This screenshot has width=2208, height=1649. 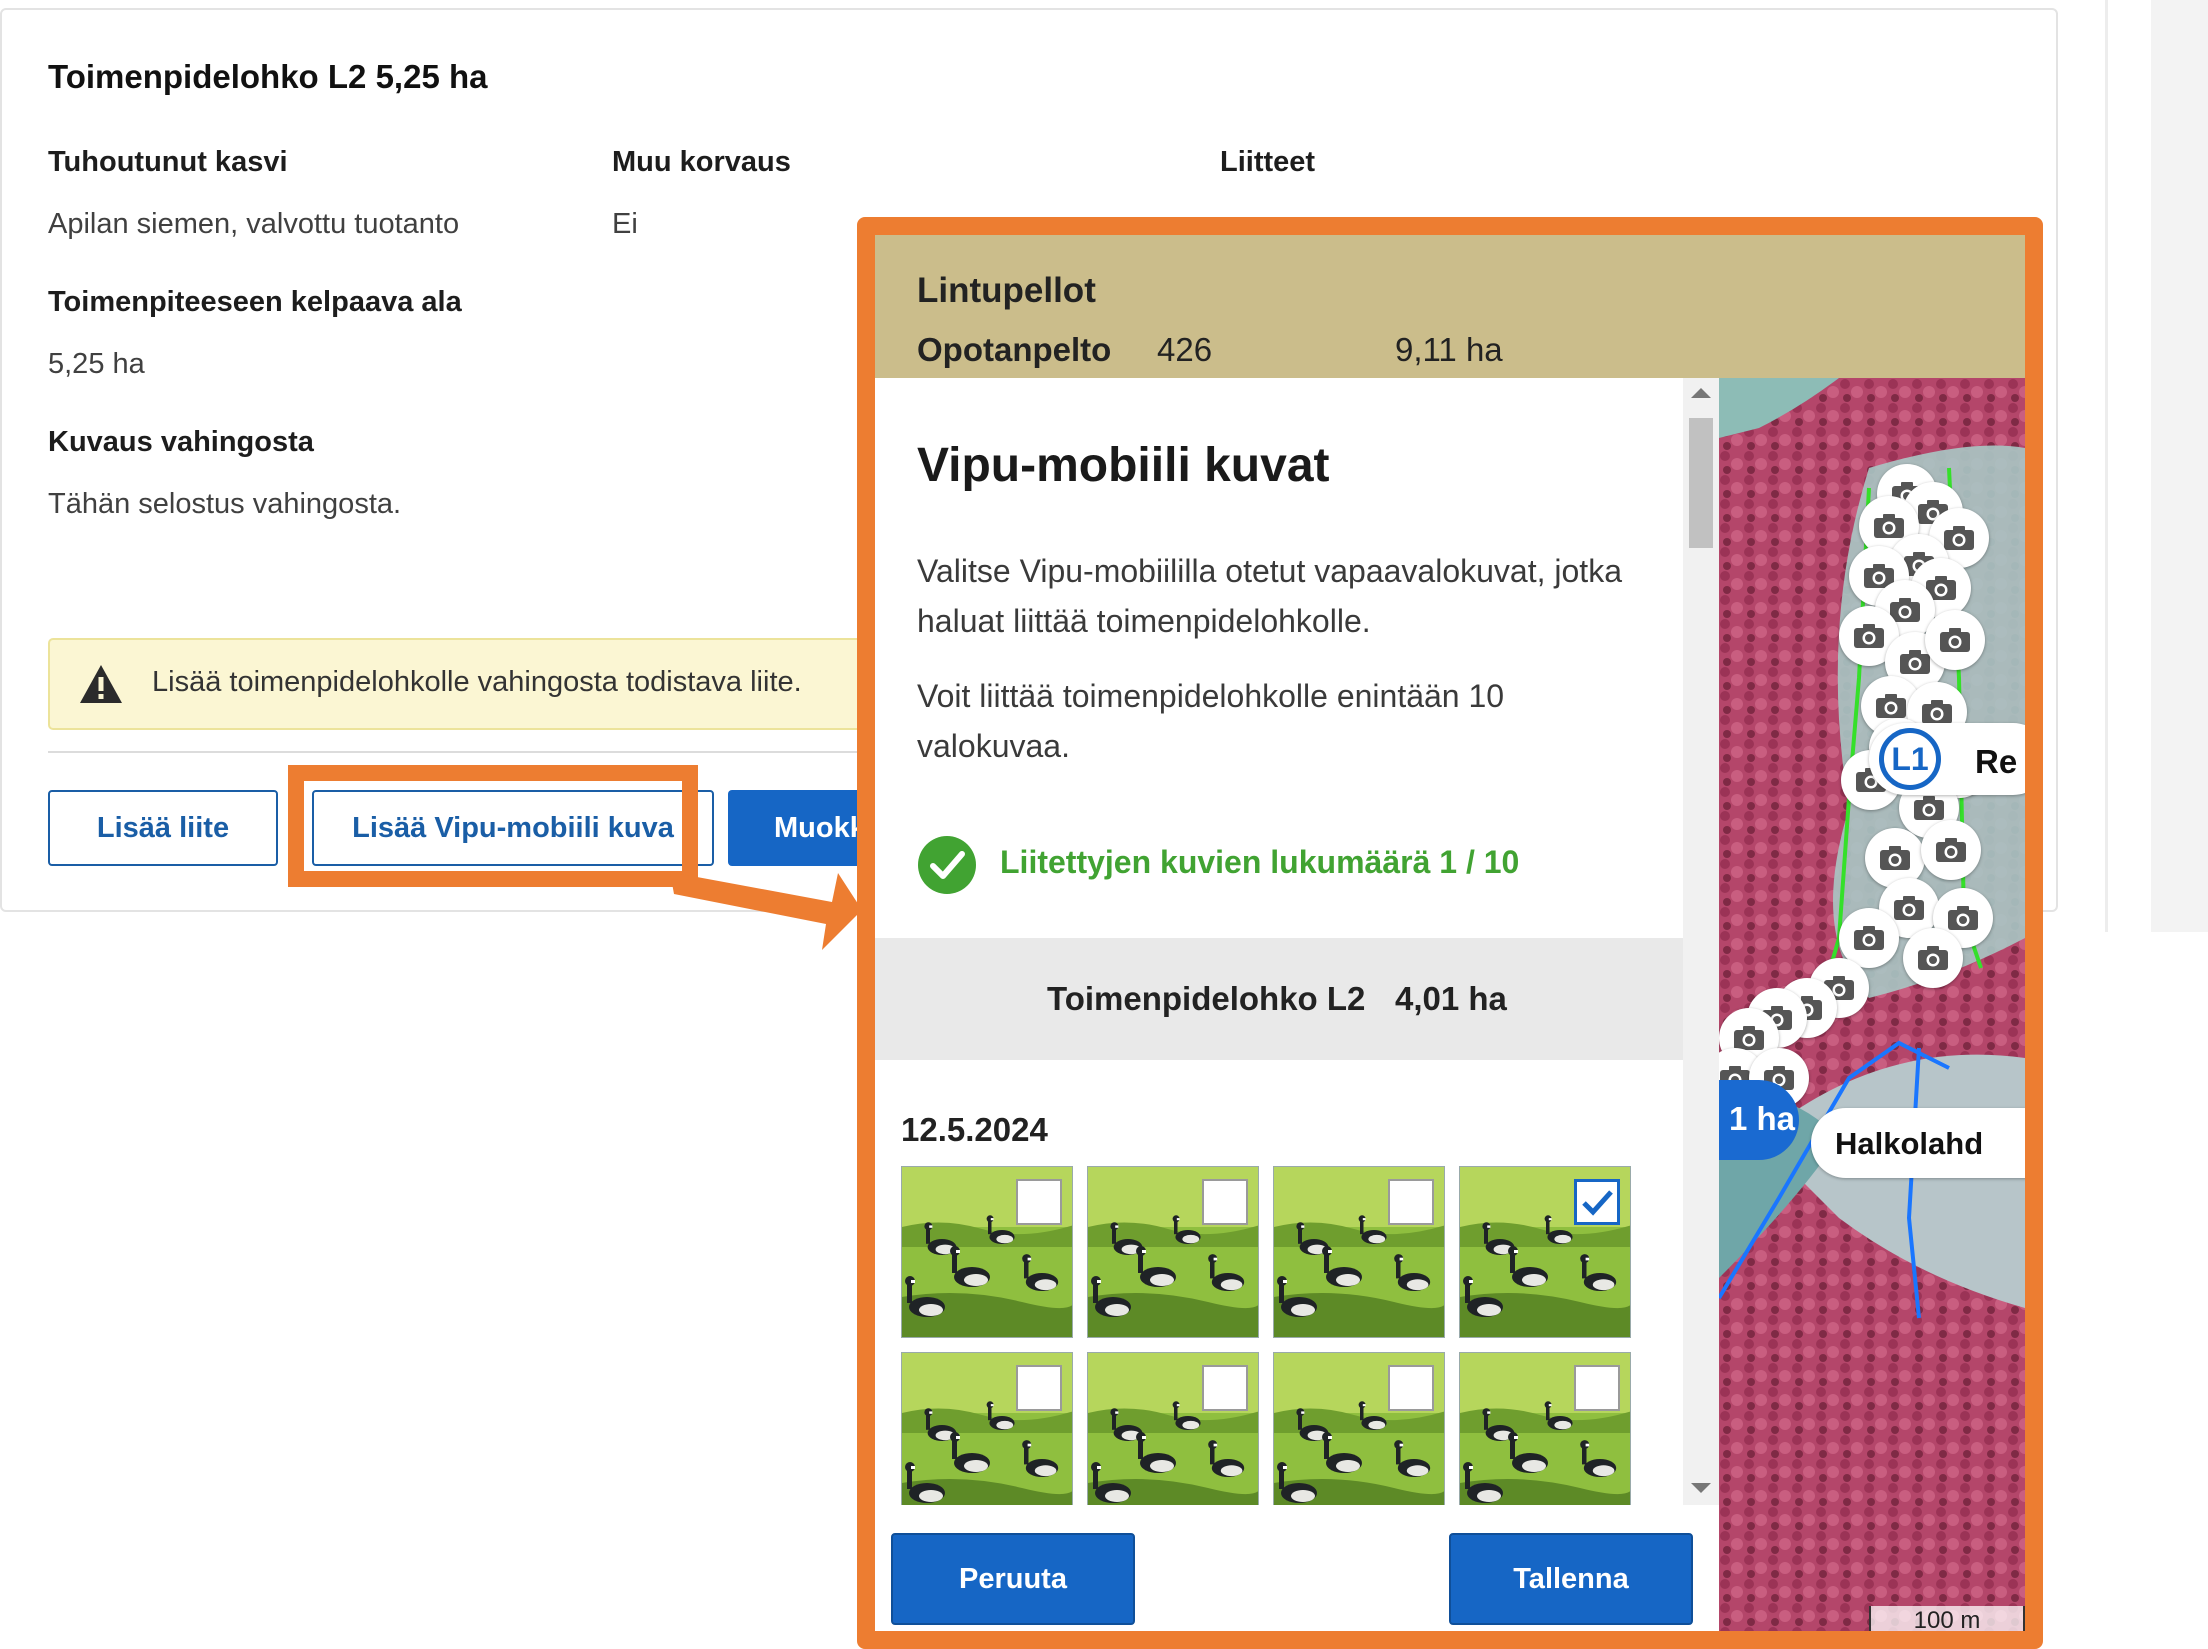 I want to click on map-label-area: 1 ha, so click(x=1759, y=1120).